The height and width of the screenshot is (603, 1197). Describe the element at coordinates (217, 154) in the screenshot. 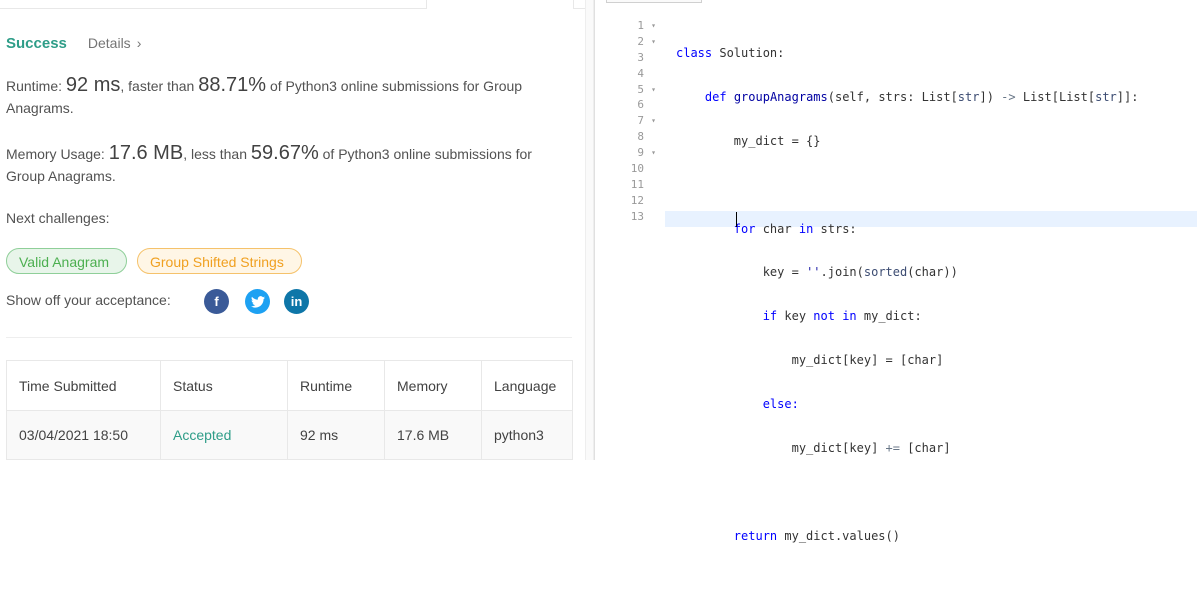

I see `memory-mid: , less than` at that location.